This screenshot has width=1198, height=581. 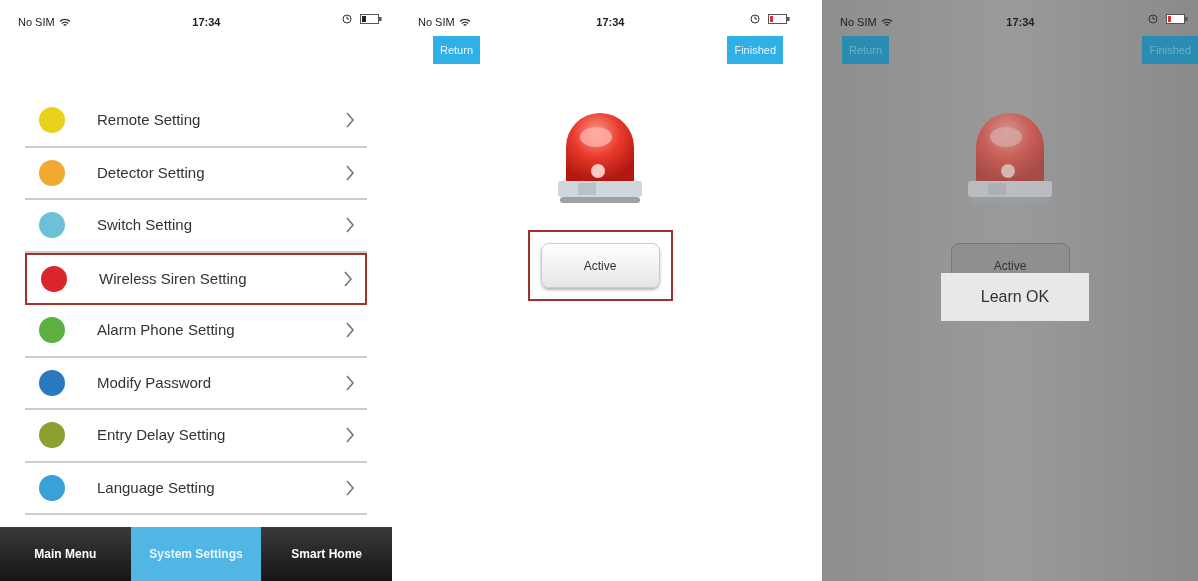 I want to click on menu-item: Alarm Phone Setting, so click(x=196, y=331).